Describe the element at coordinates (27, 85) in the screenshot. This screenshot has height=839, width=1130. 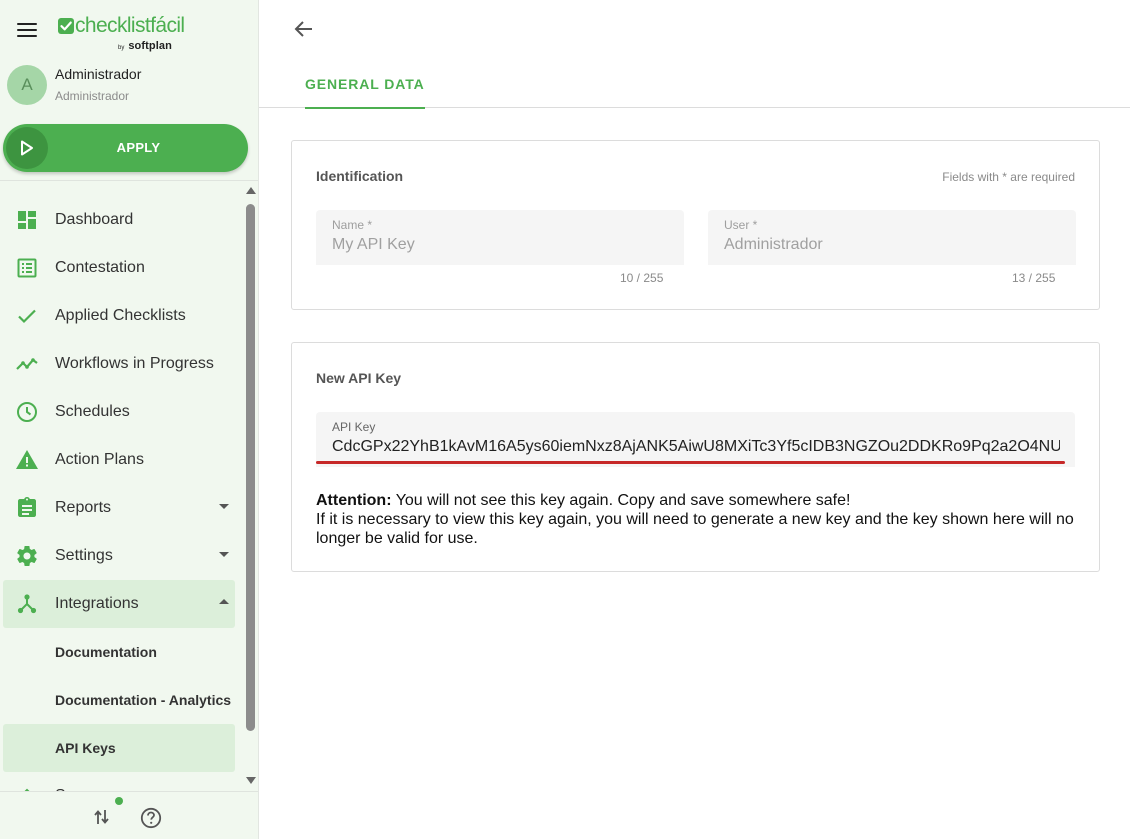
I see `avatar: A` at that location.